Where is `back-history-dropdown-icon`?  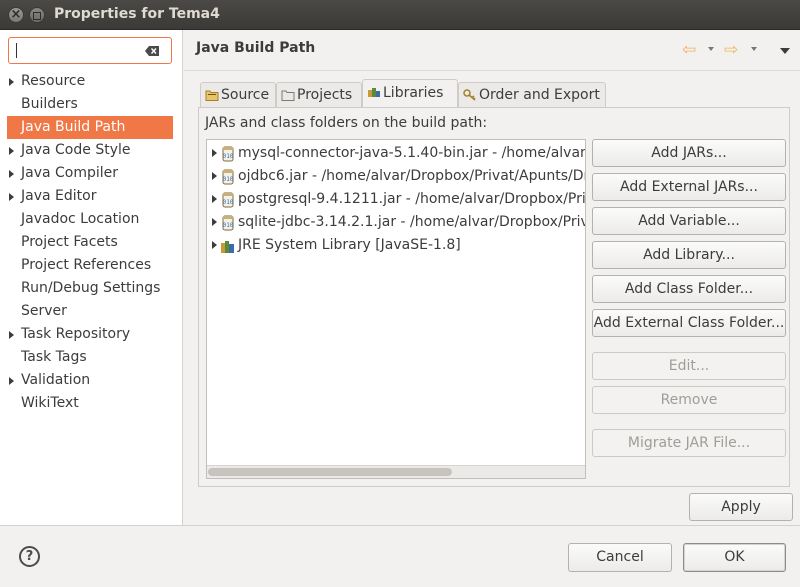
back-history-dropdown-icon is located at coordinates (711, 49).